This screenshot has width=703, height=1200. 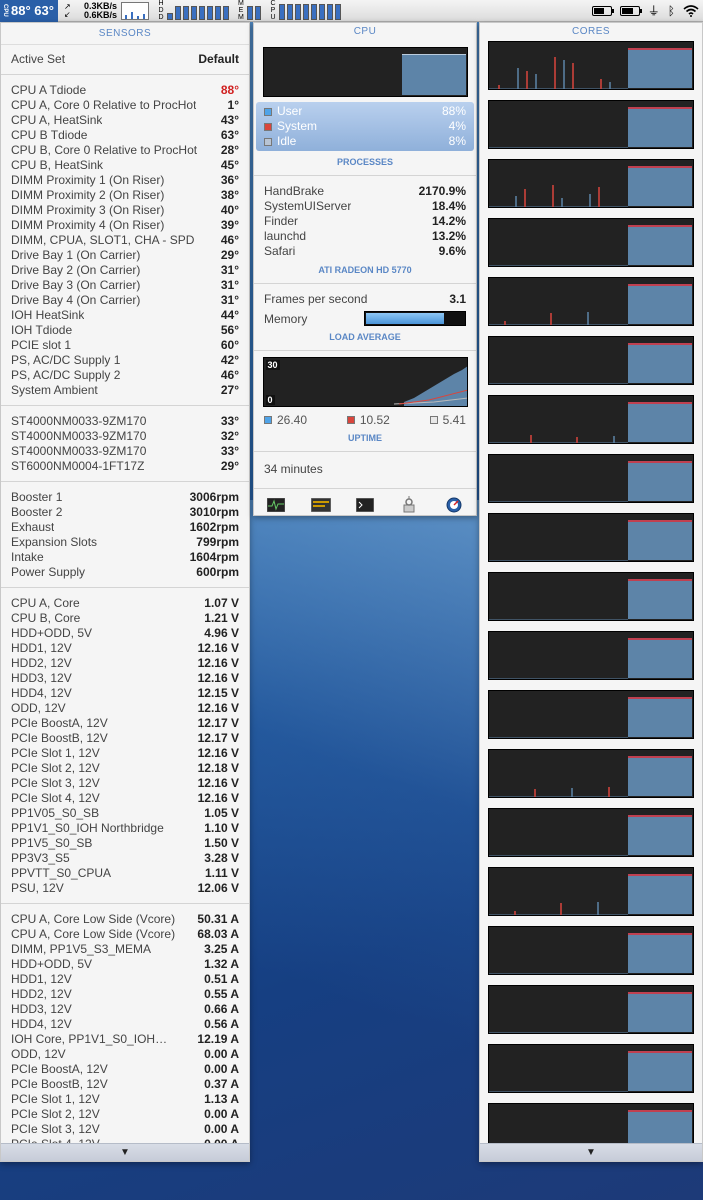 What do you see at coordinates (125, 135) in the screenshot?
I see `temperature-row: CPU B Tdiode 63°` at bounding box center [125, 135].